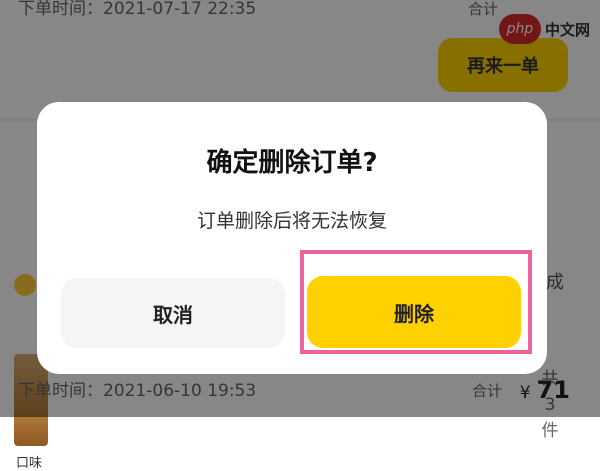  Describe the element at coordinates (291, 221) in the screenshot. I see `dialog-message: 订单删除后将无法恢复` at that location.